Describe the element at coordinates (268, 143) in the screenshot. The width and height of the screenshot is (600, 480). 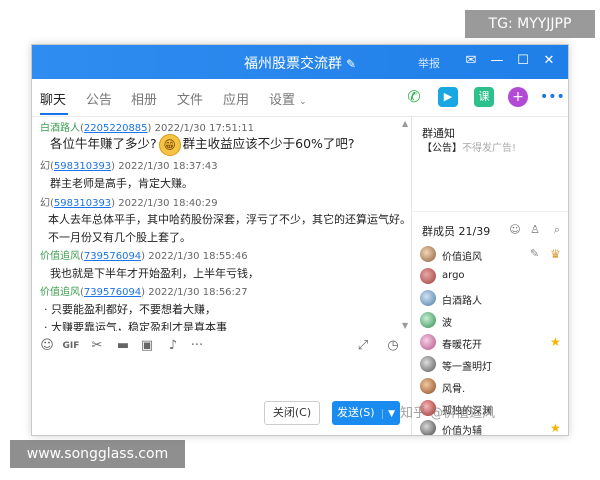
I see `message-text-part: 群主收益应该不少于60%了吧?` at that location.